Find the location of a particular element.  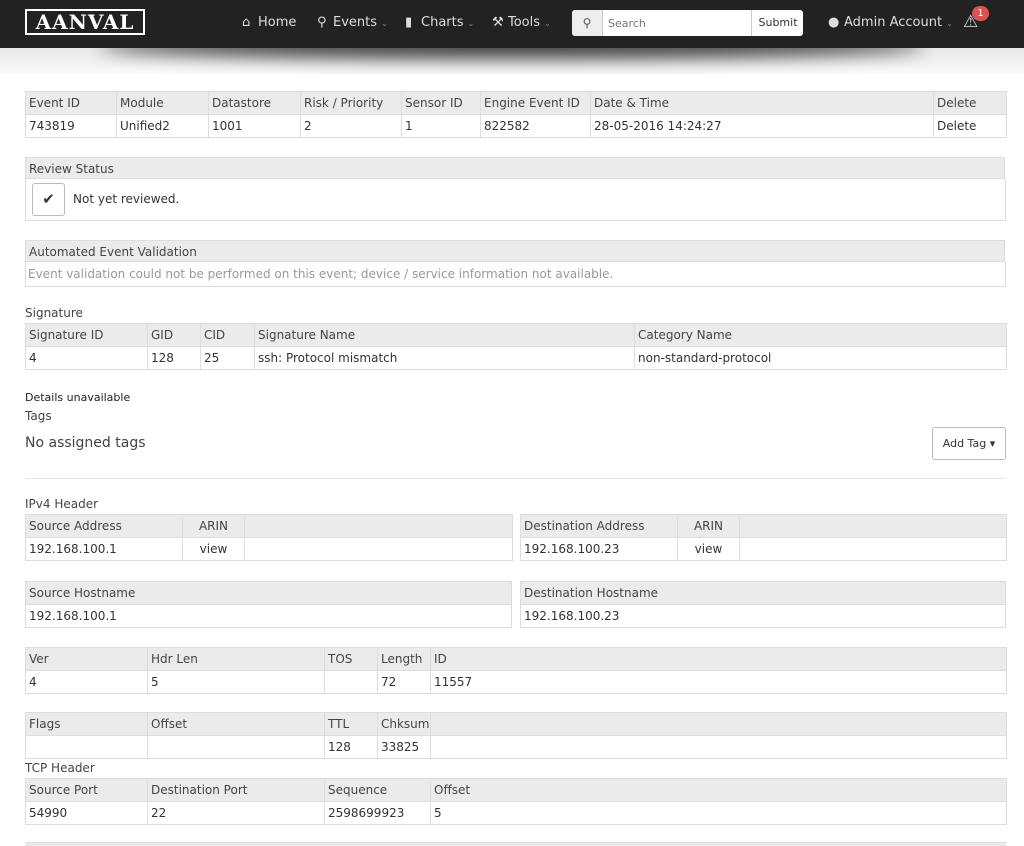

col-category-name: Category Name is located at coordinates (820, 335).